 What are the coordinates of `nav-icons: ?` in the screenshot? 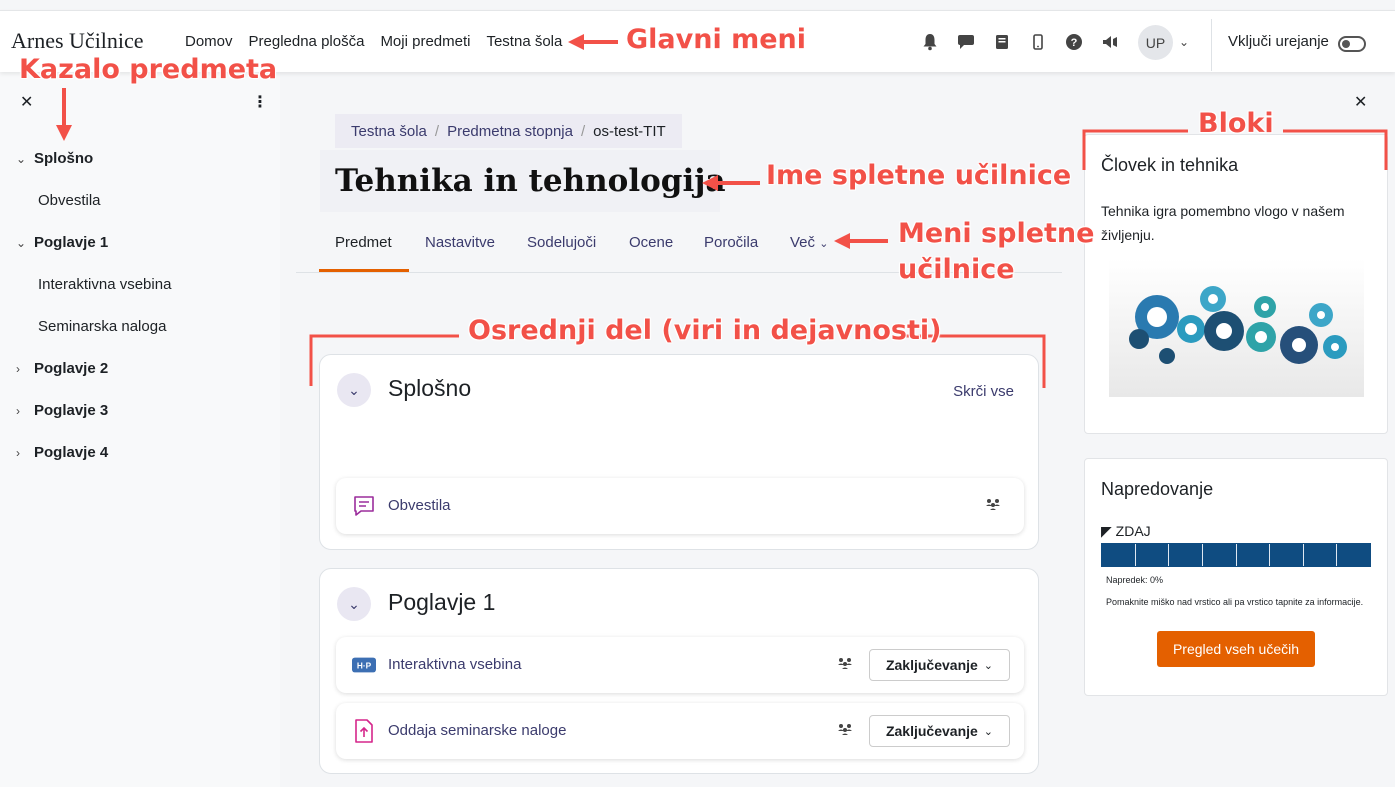 It's located at (1020, 42).